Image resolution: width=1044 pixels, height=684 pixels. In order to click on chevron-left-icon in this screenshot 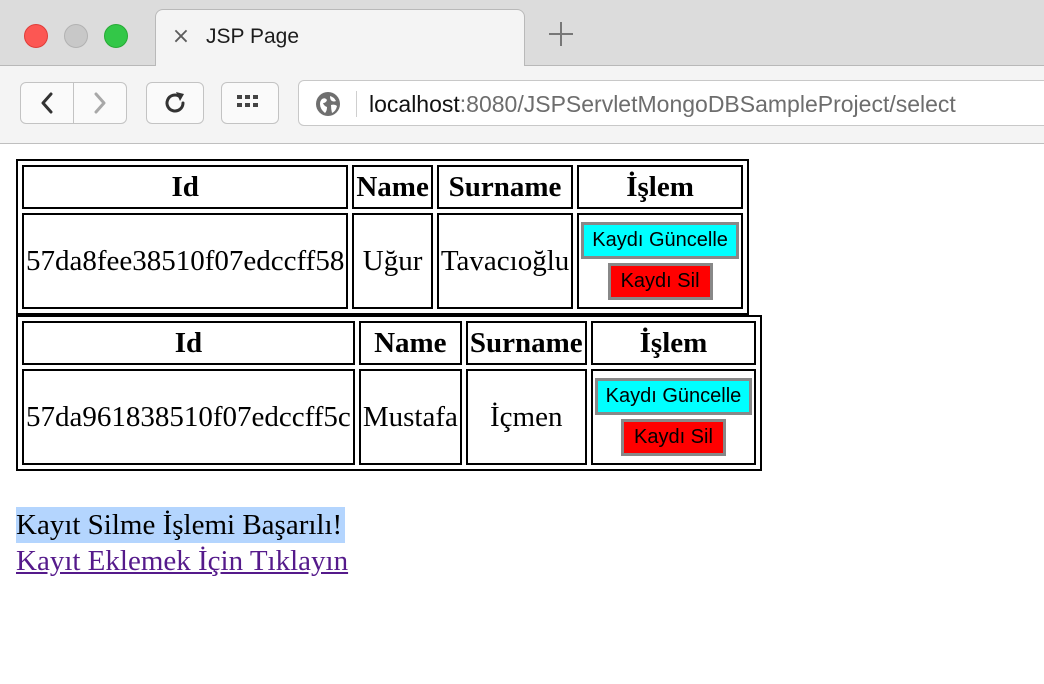, I will do `click(47, 103)`.